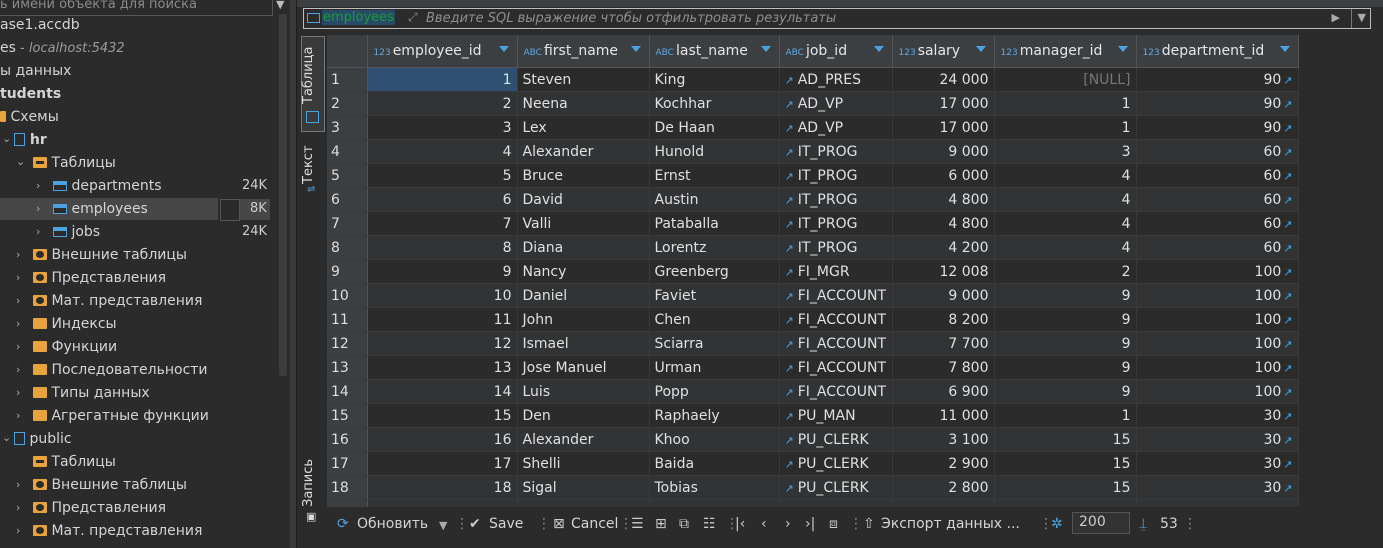 The width and height of the screenshot is (1383, 548). I want to click on tree-item-mat-views: Мат. представления, so click(117, 301).